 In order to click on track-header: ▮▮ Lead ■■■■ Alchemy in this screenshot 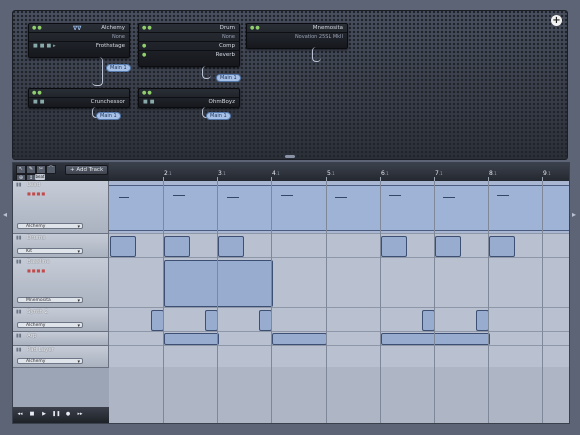, I will do `click(61, 207)`.